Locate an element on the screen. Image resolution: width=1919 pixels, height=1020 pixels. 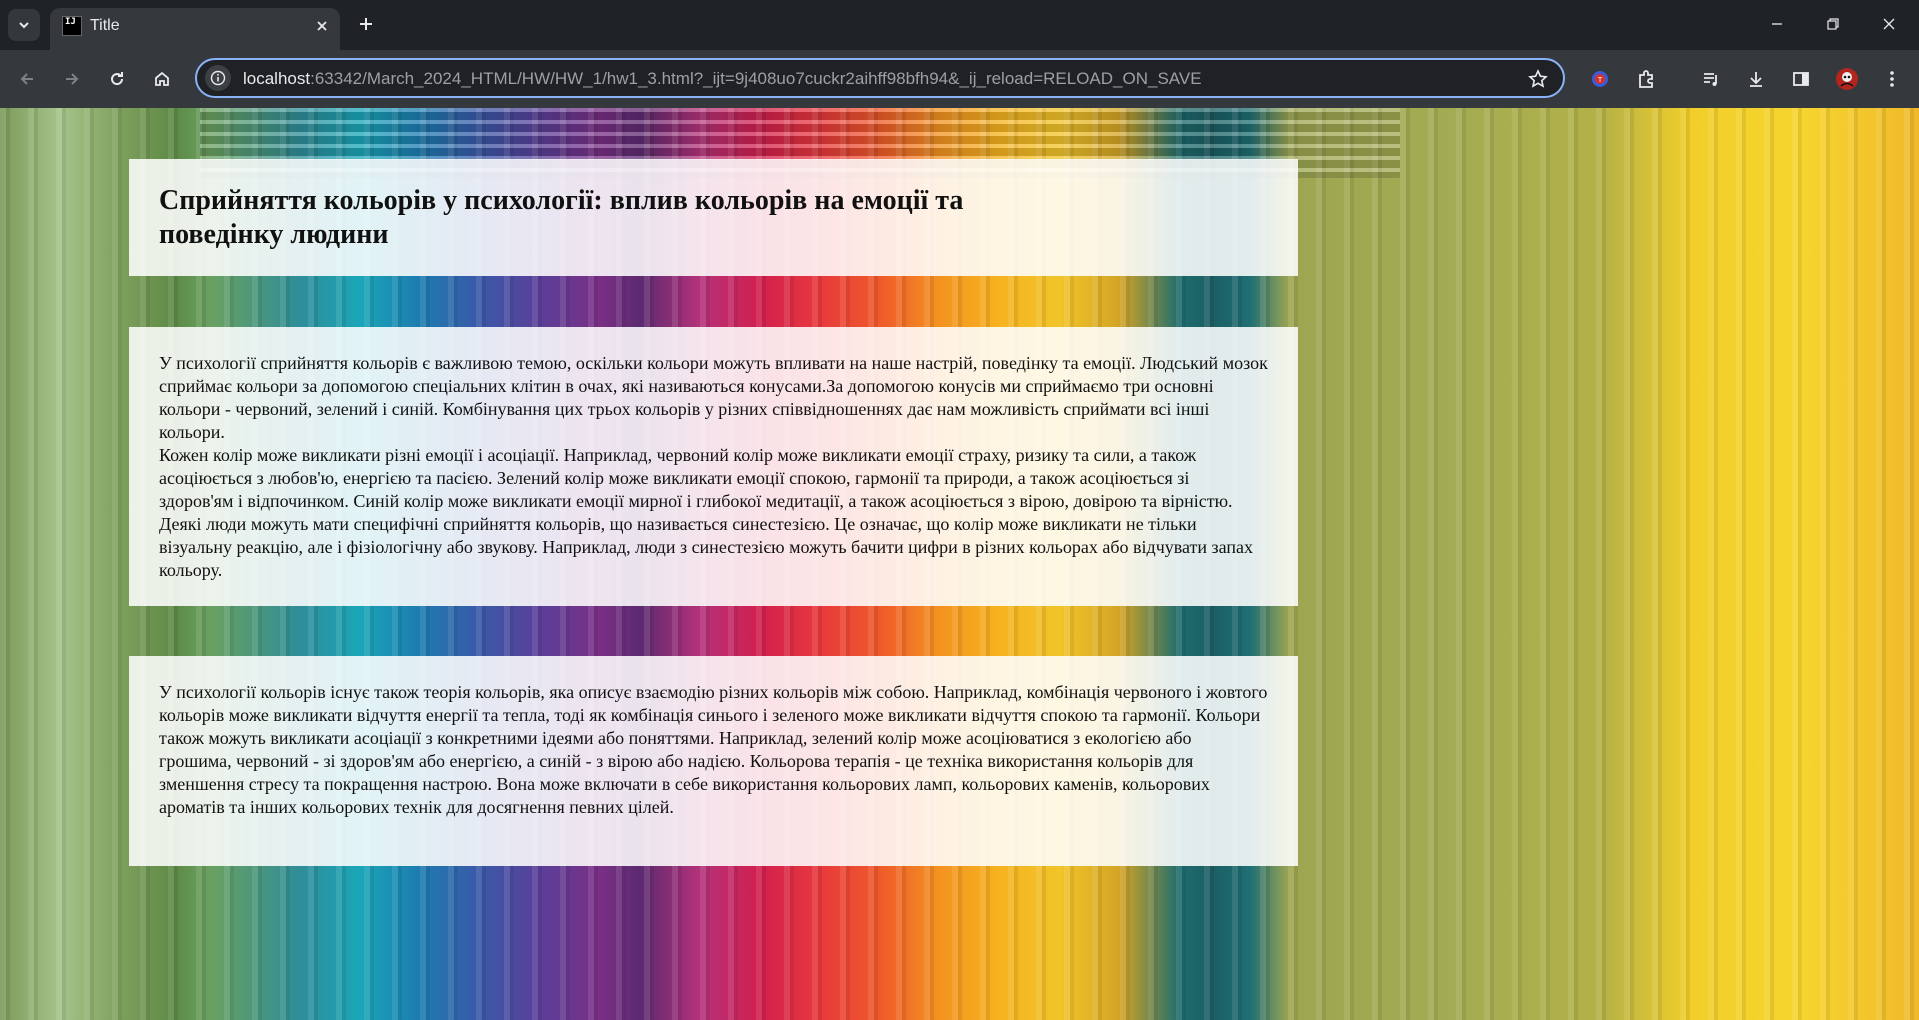
arrow-left-icon is located at coordinates (26, 79).